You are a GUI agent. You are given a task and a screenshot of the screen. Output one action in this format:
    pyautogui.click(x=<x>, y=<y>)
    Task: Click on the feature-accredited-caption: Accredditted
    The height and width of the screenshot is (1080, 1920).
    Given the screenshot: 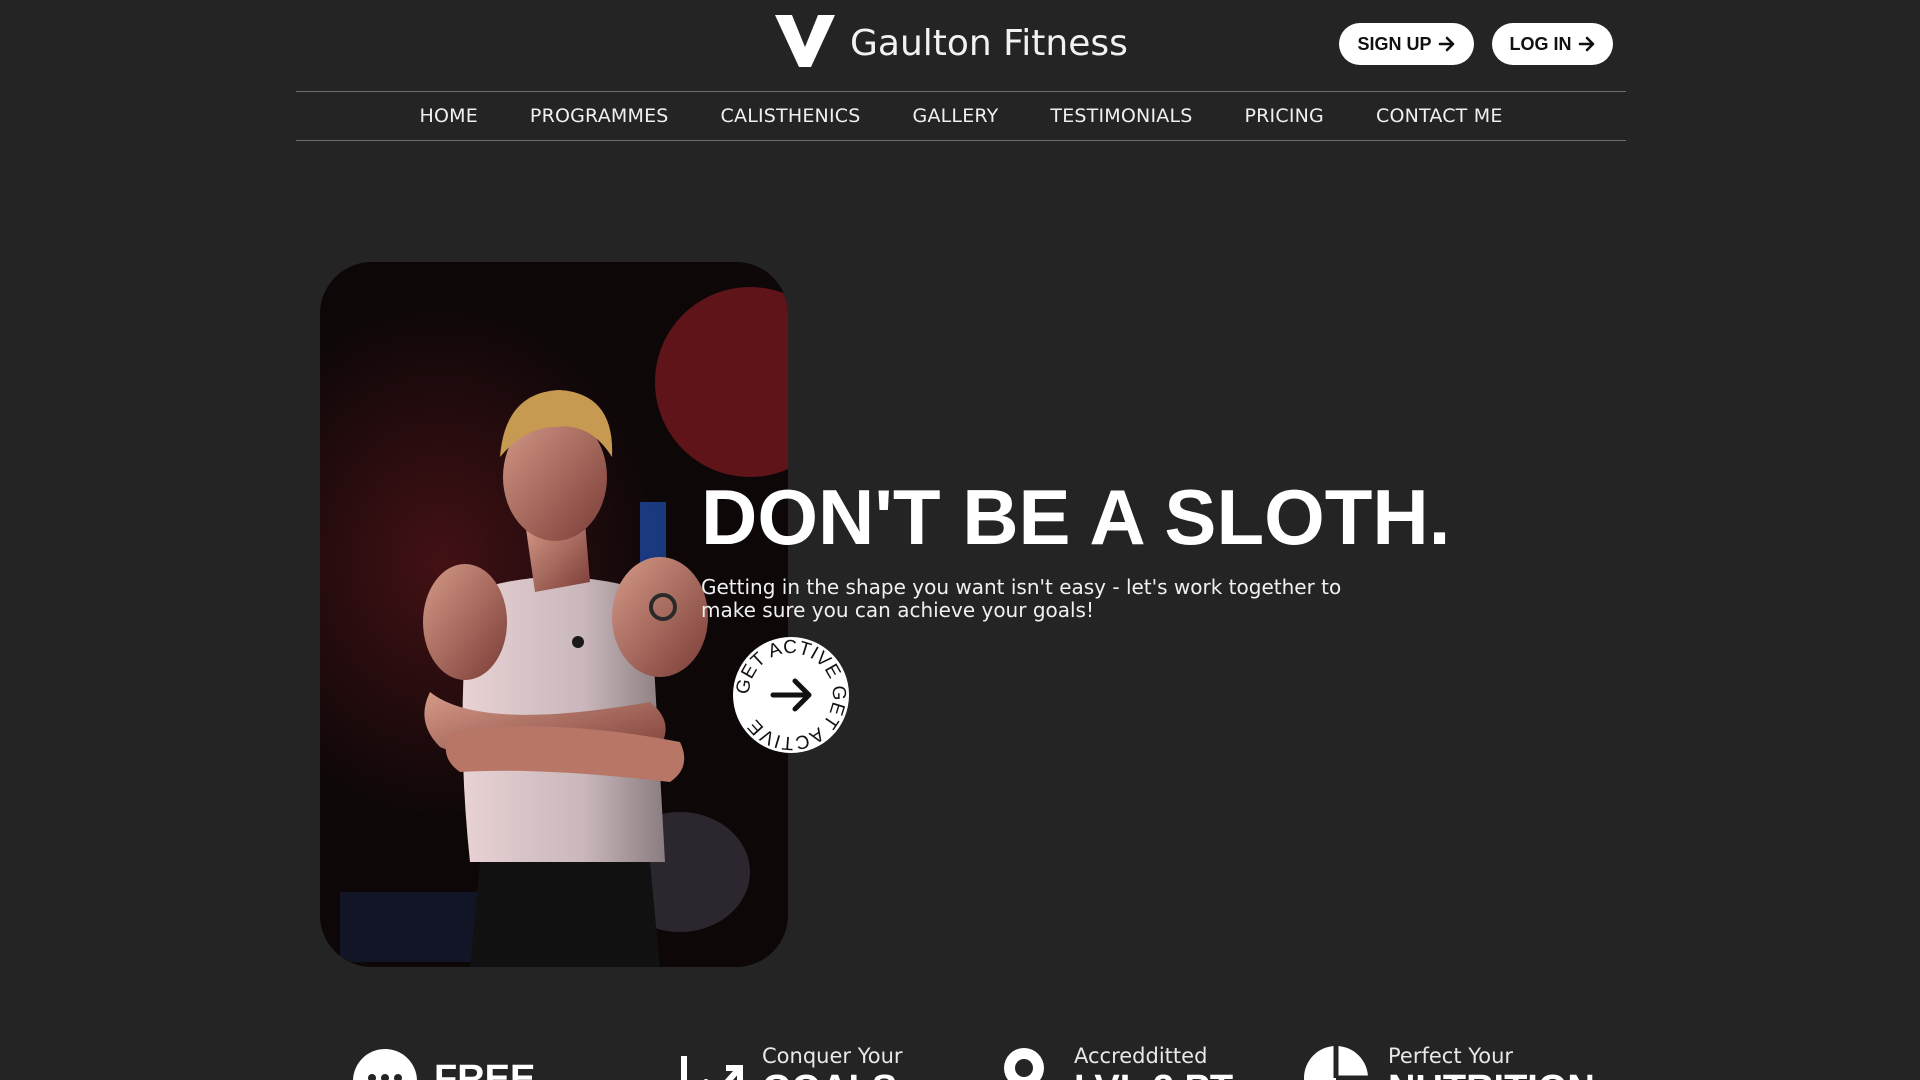 What is the action you would take?
    pyautogui.click(x=1141, y=1056)
    